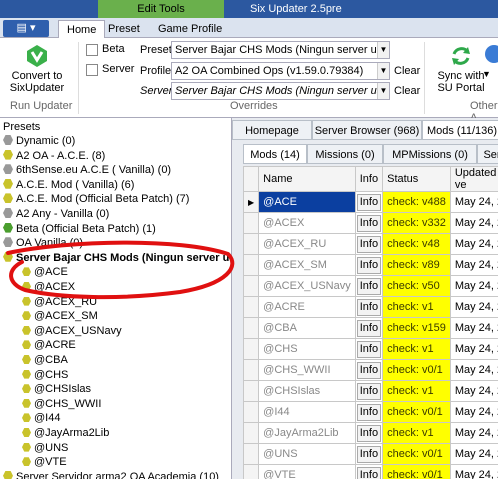  What do you see at coordinates (45, 448) in the screenshot?
I see `tree-item-mod: @UNS` at bounding box center [45, 448].